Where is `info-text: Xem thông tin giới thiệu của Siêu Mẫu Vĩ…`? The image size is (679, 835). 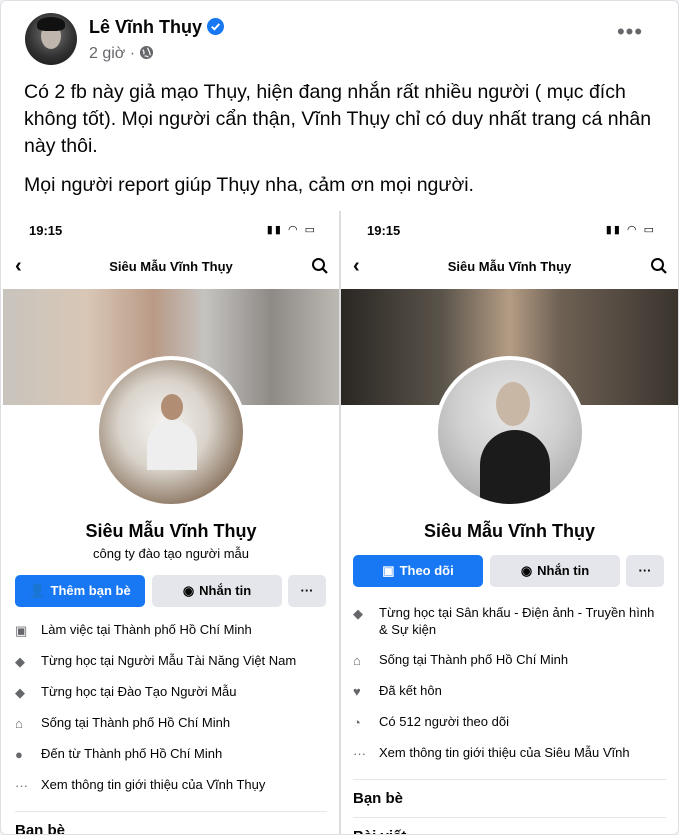 info-text: Xem thông tin giới thiệu của Siêu Mẫu Vĩ… is located at coordinates (504, 752).